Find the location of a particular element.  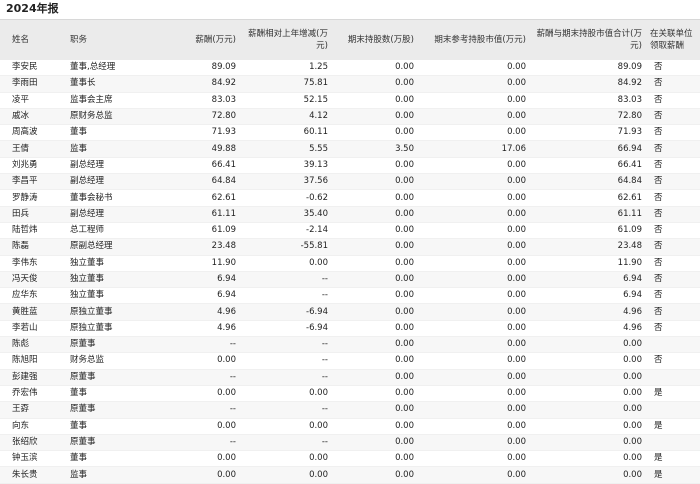

cell-position: 董事会秘书 is located at coordinates (106, 198).